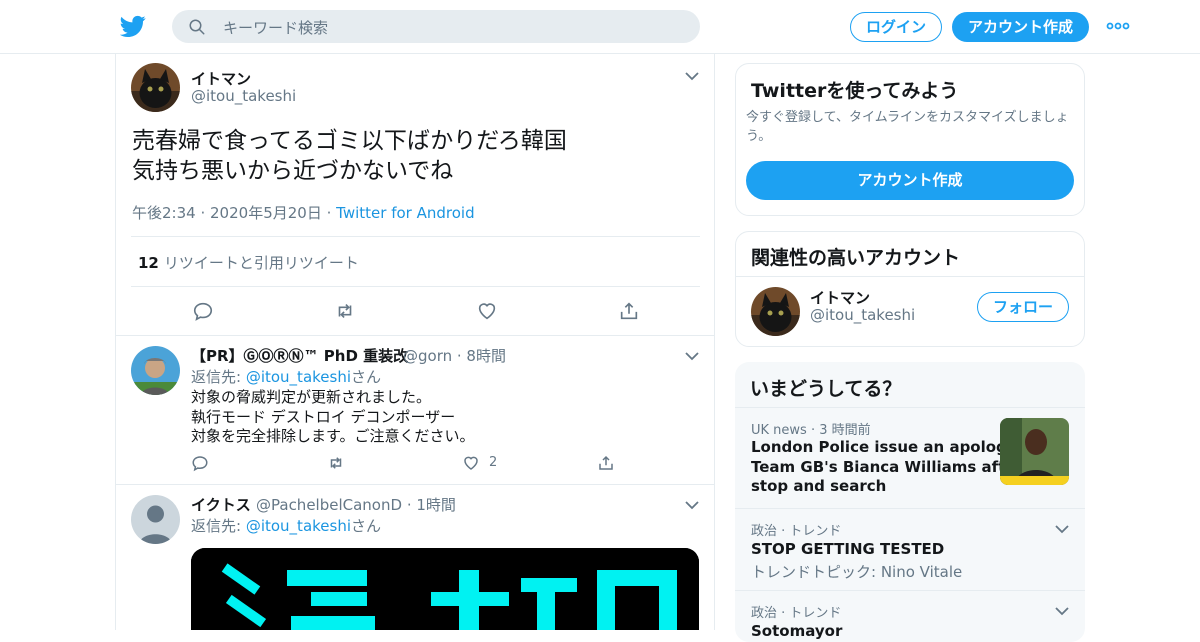  Describe the element at coordinates (155, 87) in the screenshot. I see `author-avatar` at that location.